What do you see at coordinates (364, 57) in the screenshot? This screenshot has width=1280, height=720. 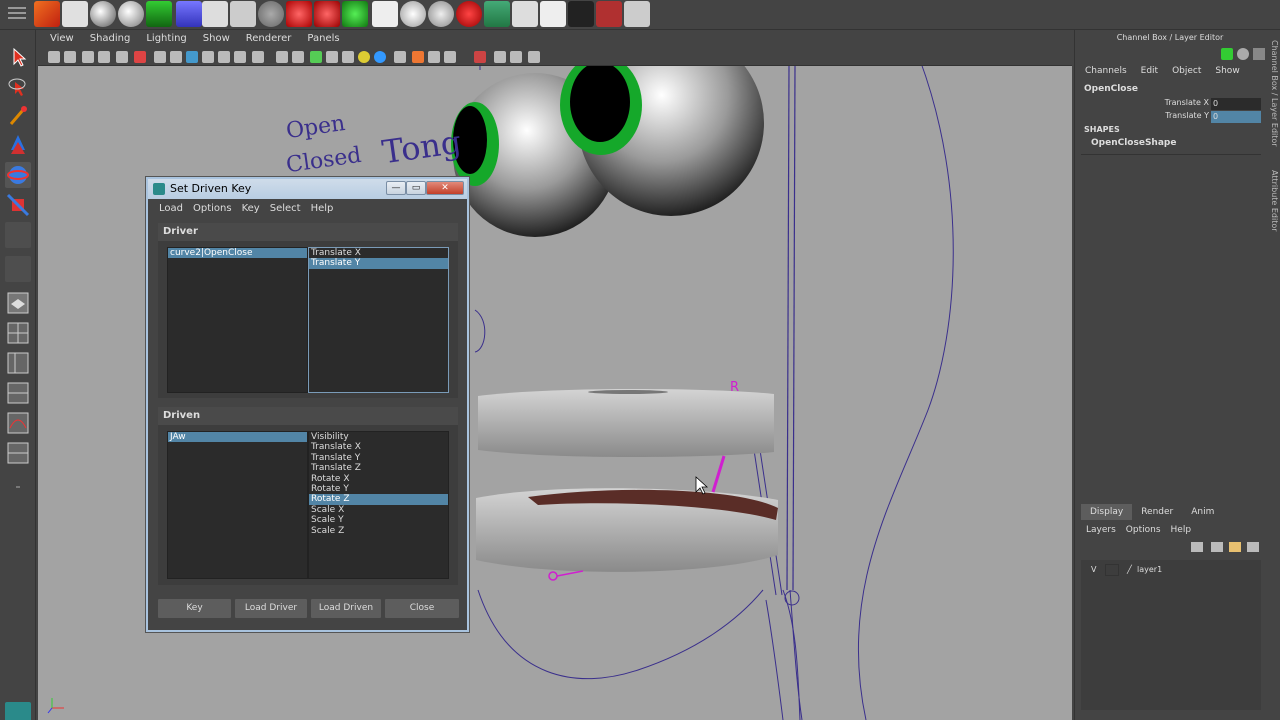 I see `shadows-icon` at bounding box center [364, 57].